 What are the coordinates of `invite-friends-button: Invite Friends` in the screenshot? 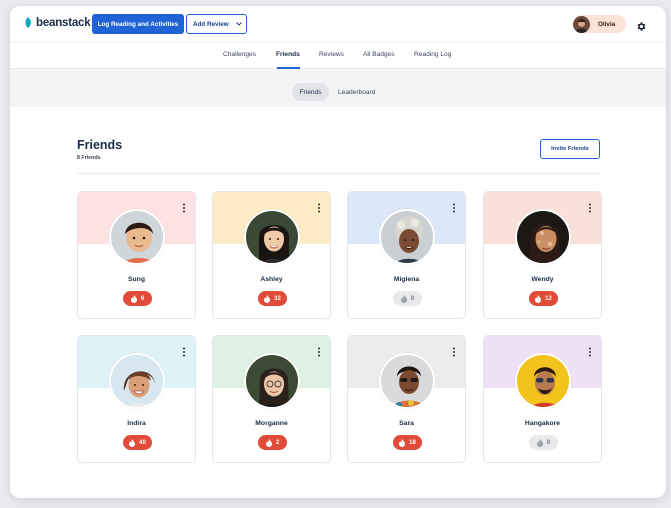 It's located at (570, 149).